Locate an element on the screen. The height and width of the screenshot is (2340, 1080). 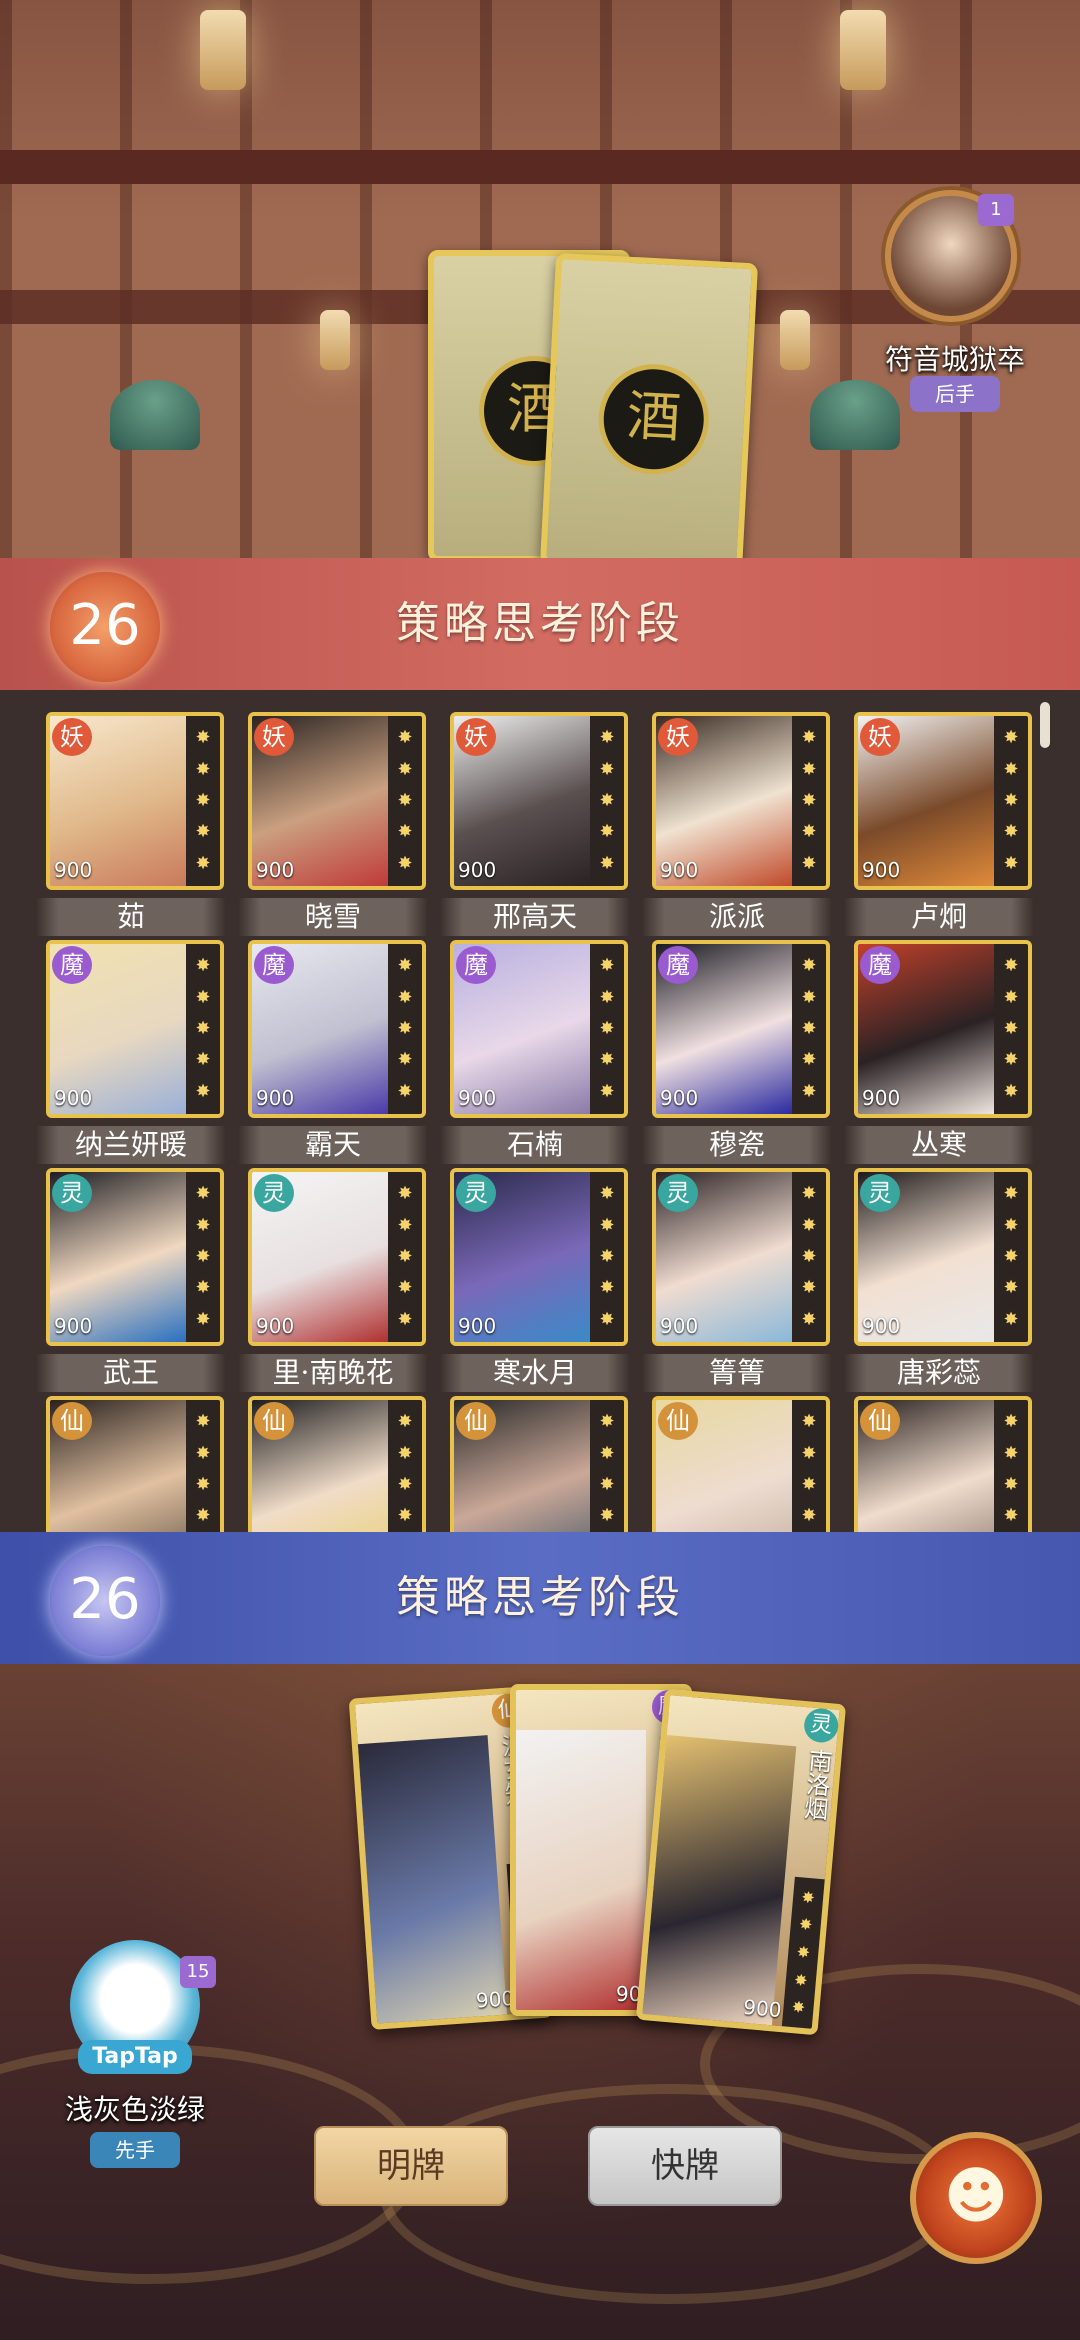
character-card-cell: ✸ ✸ ✸ ✸ ✸ 魔 900 石楠 is located at coordinates (535, 1052).